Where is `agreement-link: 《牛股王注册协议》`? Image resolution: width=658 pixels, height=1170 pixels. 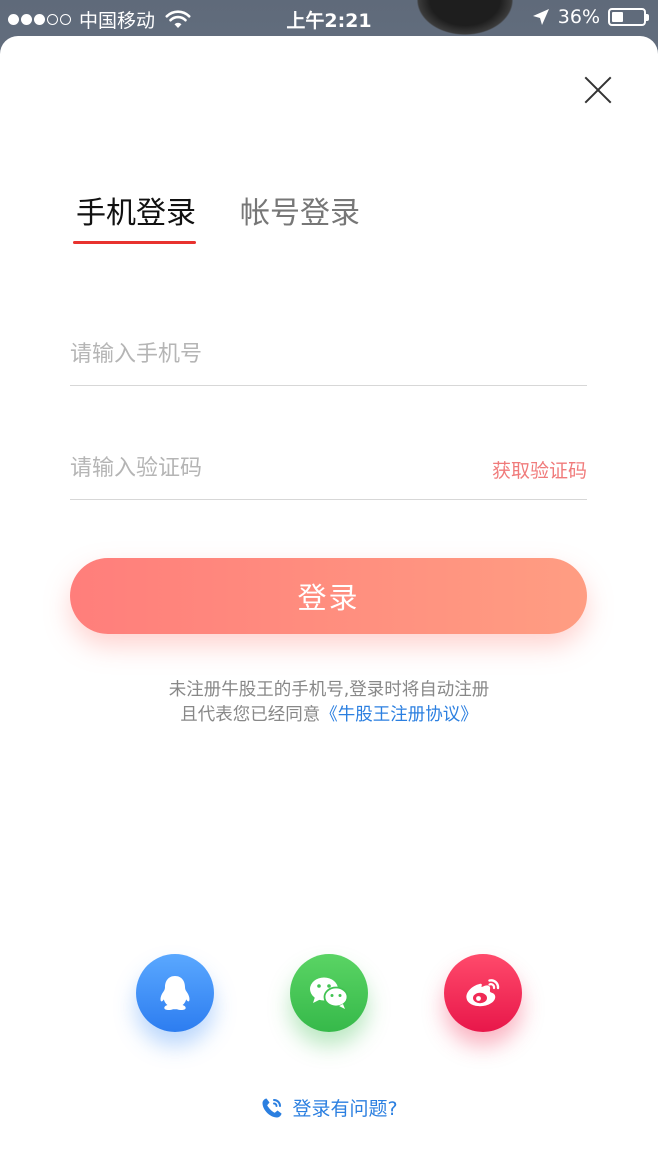
agreement-link: 《牛股王注册协议》 is located at coordinates (399, 715).